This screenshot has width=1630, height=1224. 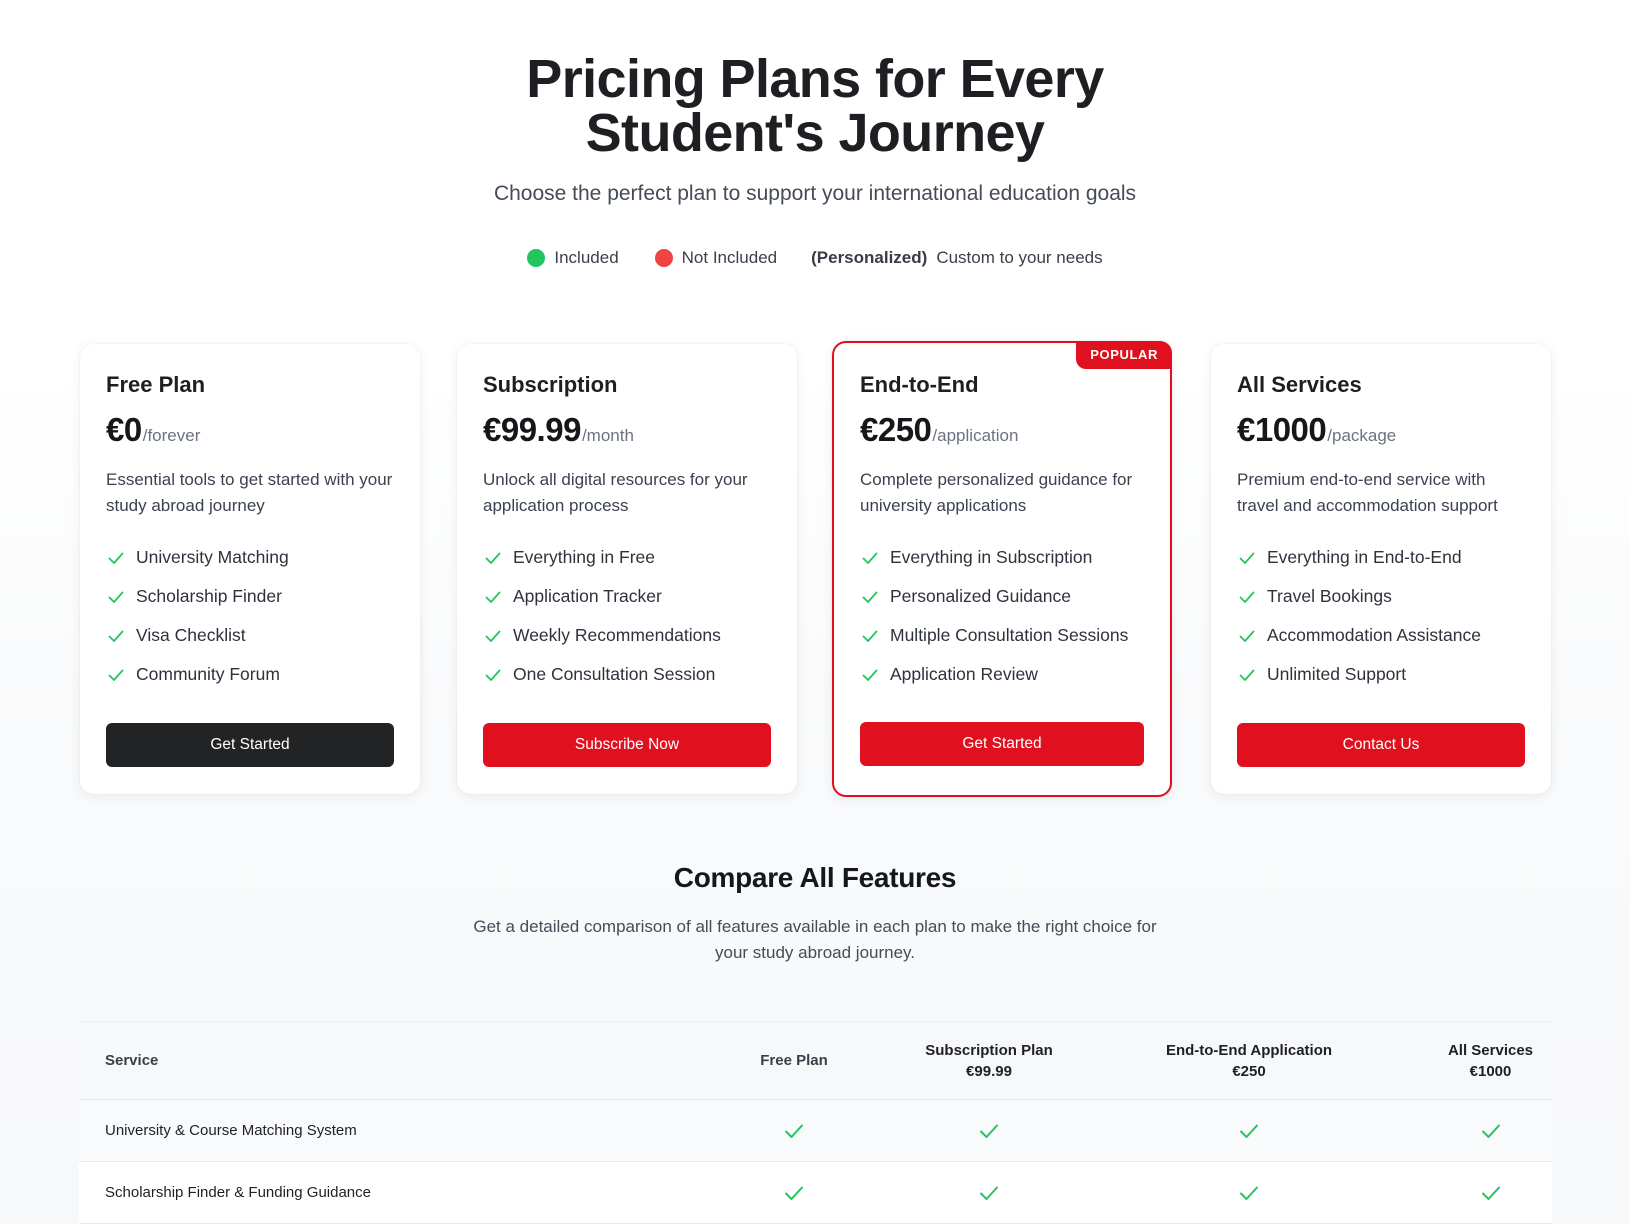 What do you see at coordinates (1490, 1071) in the screenshot?
I see `header-all-services-price: €1000` at bounding box center [1490, 1071].